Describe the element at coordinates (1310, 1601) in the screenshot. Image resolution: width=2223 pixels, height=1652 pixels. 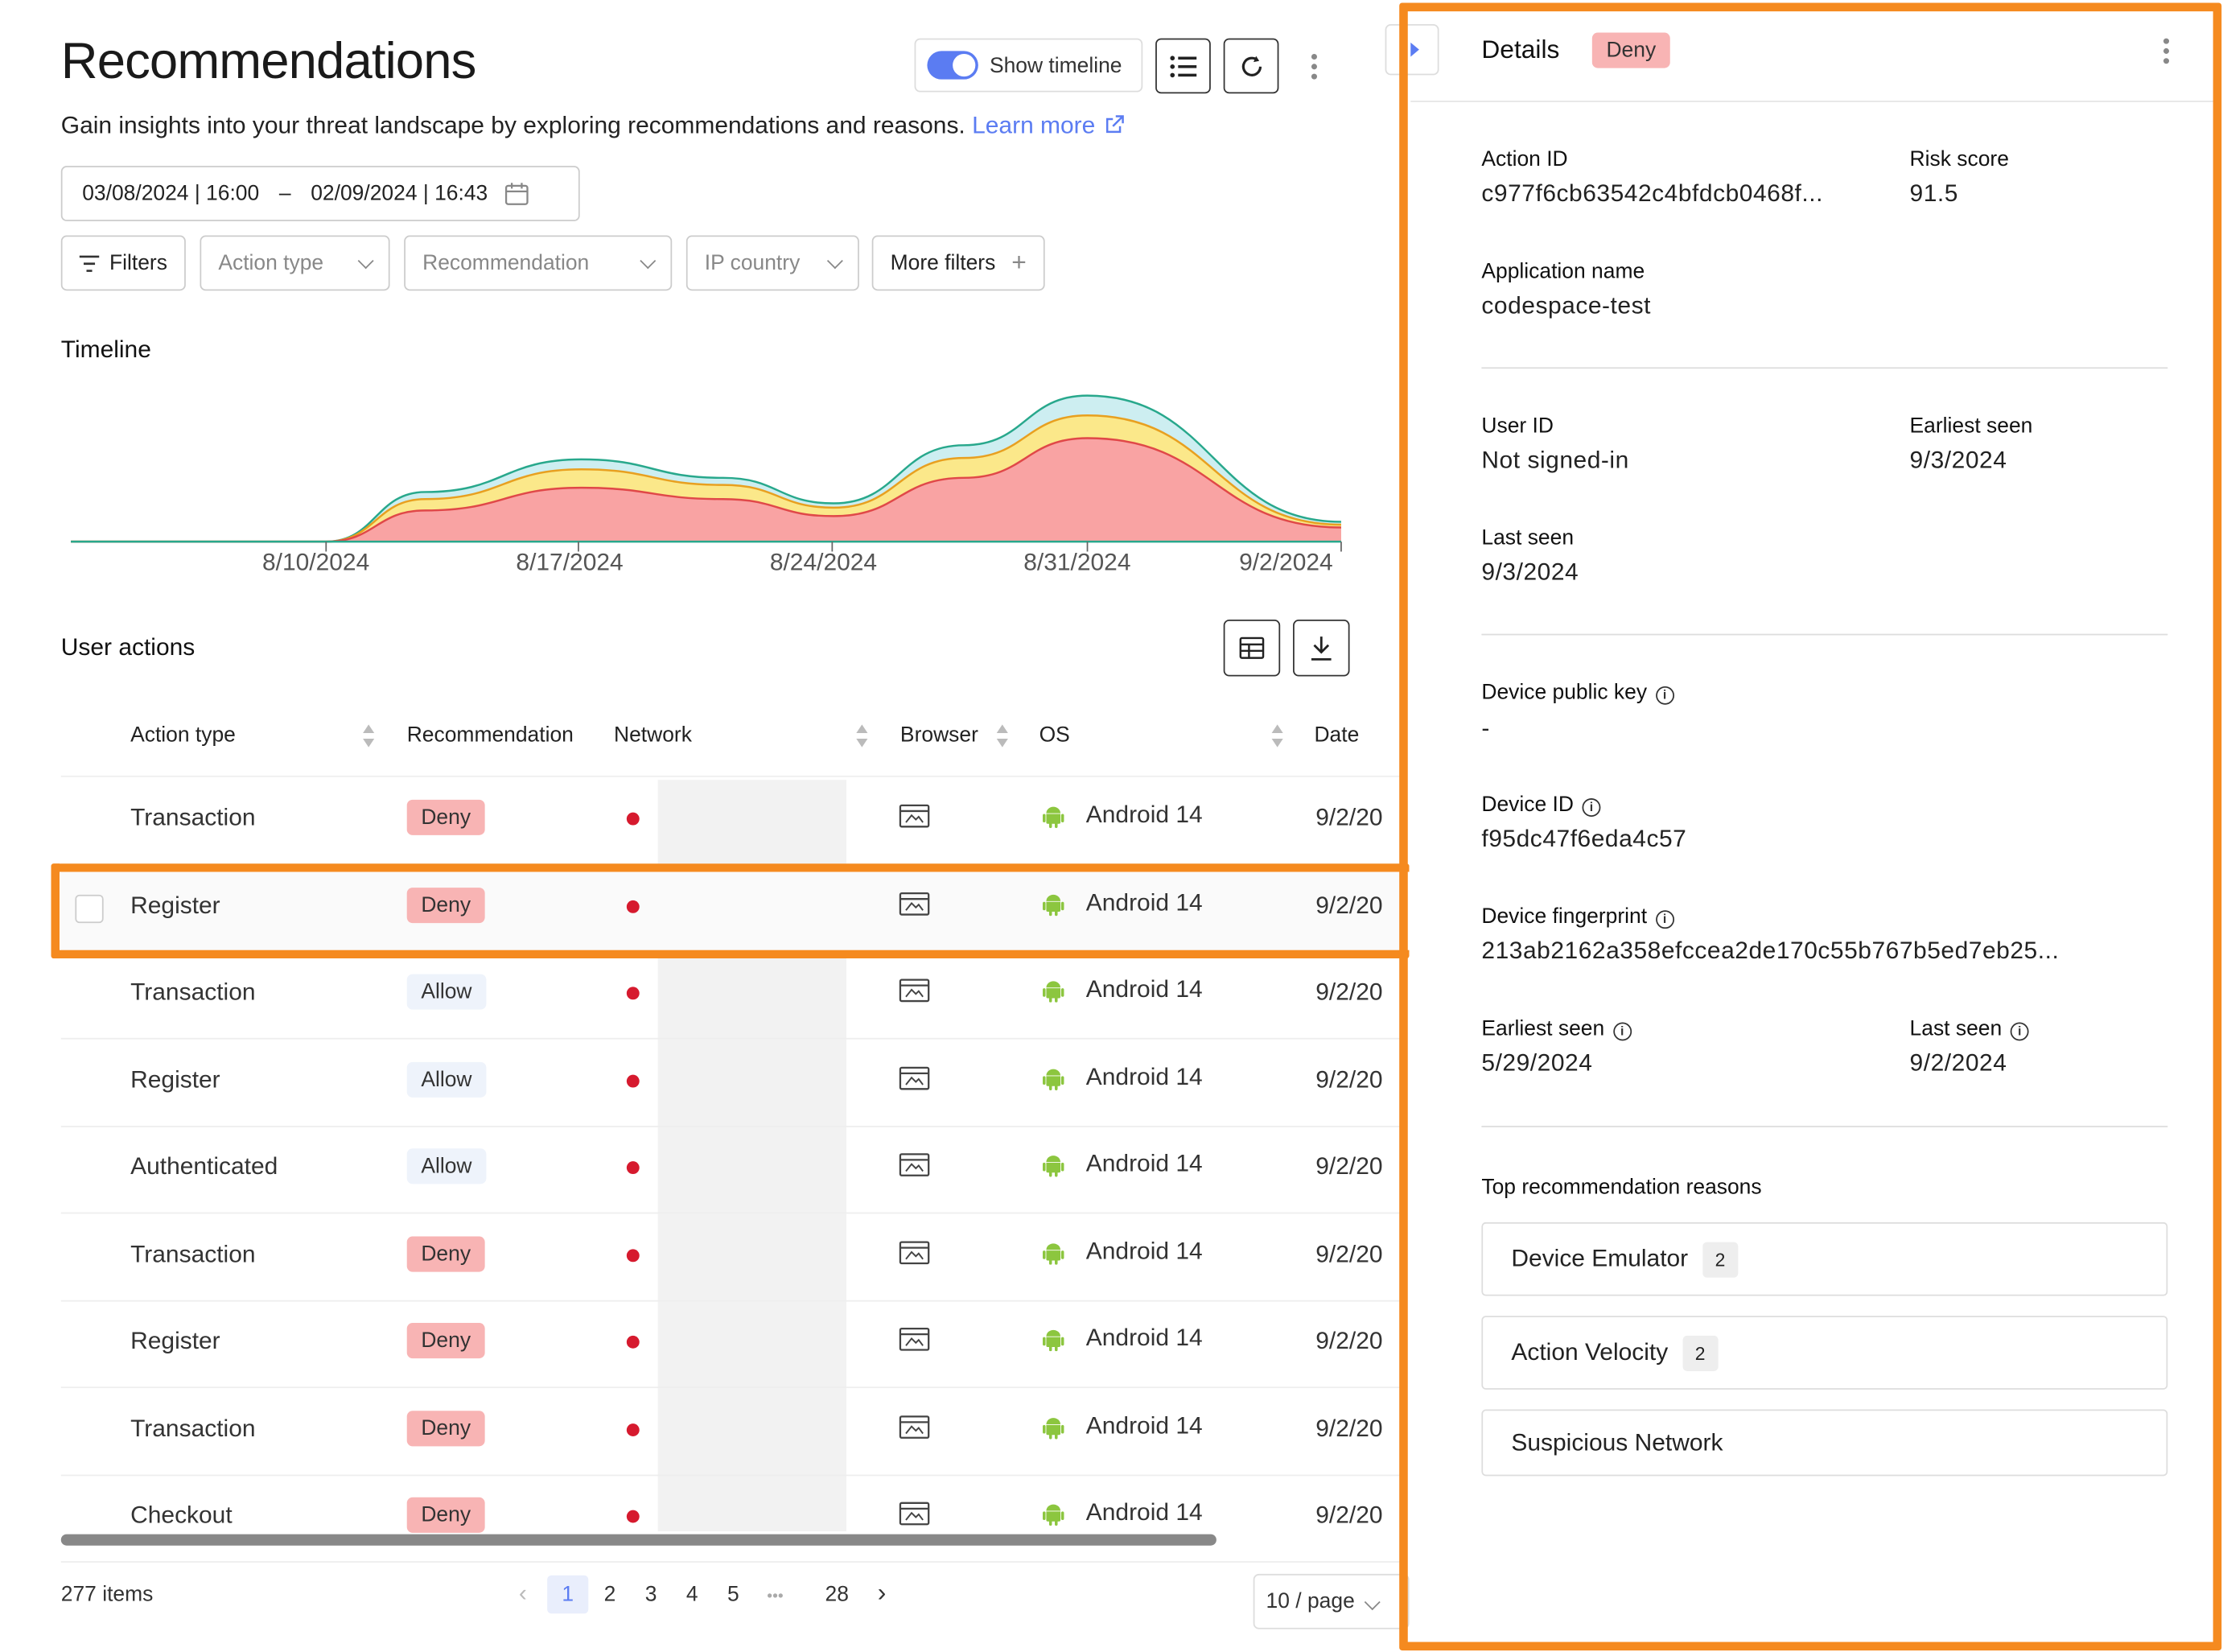
I see `page-size-label: 10 / page` at that location.